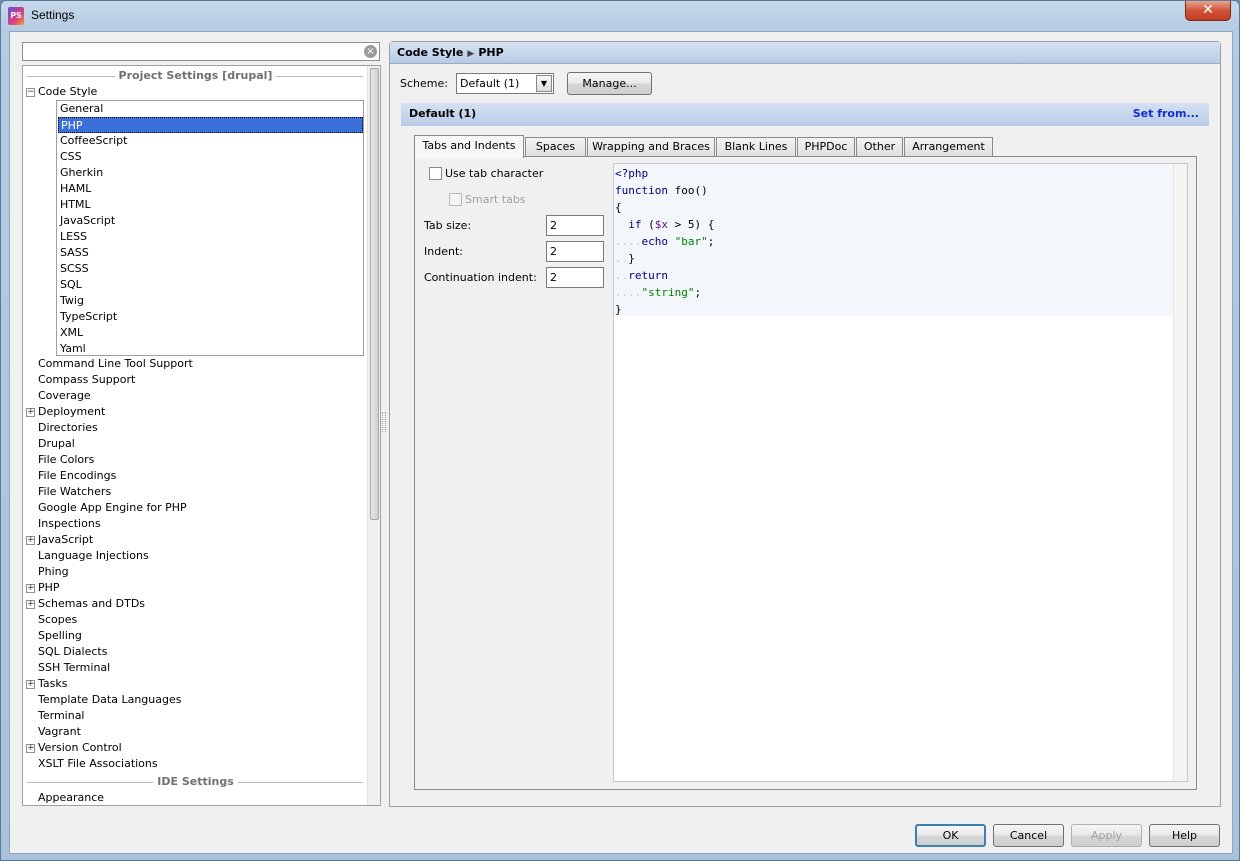 The height and width of the screenshot is (861, 1240). I want to click on code-scrollbar, so click(1180, 472).